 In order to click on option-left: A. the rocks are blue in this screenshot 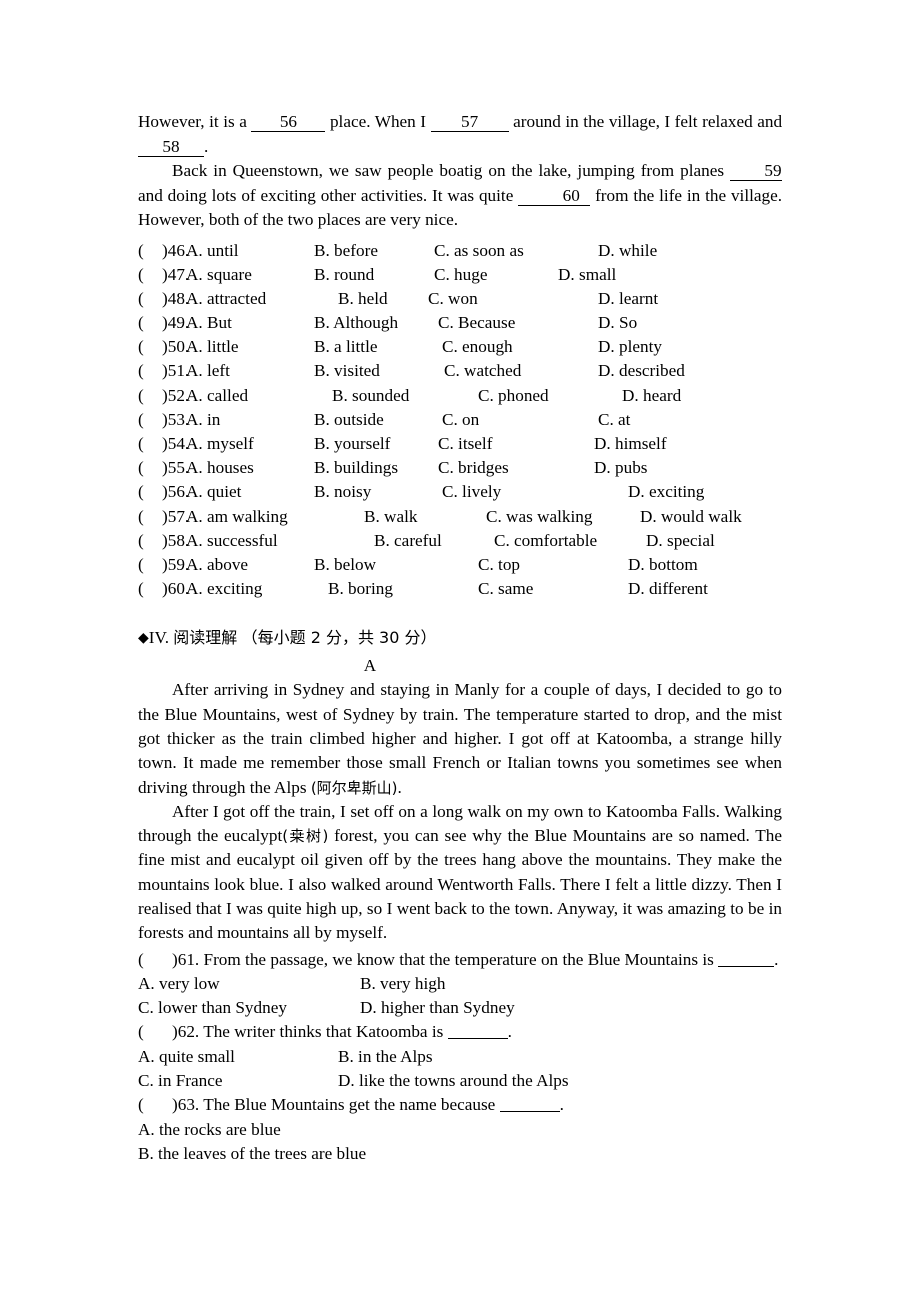, I will do `click(209, 1130)`.